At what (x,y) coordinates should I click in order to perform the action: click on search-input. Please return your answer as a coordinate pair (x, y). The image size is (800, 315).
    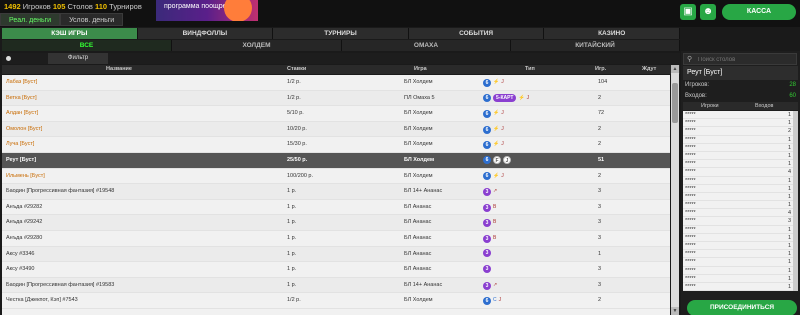
    Looking at the image, I should click on (747, 59).